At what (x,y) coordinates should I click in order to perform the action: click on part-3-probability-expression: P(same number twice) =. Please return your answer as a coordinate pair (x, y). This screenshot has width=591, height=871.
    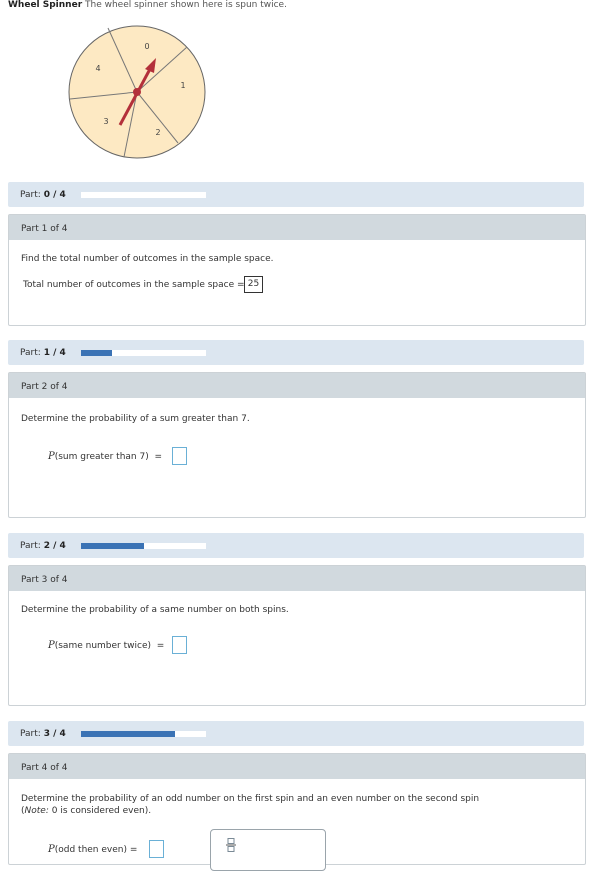
    Looking at the image, I should click on (106, 645).